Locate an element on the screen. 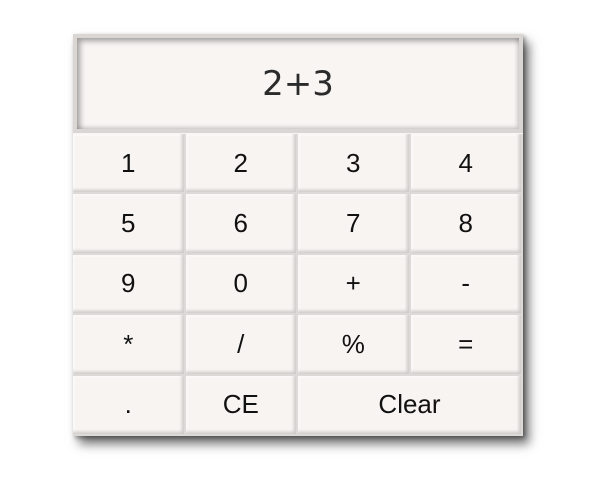 This screenshot has width=595, height=483. key-8-button: 8 is located at coordinates (466, 224).